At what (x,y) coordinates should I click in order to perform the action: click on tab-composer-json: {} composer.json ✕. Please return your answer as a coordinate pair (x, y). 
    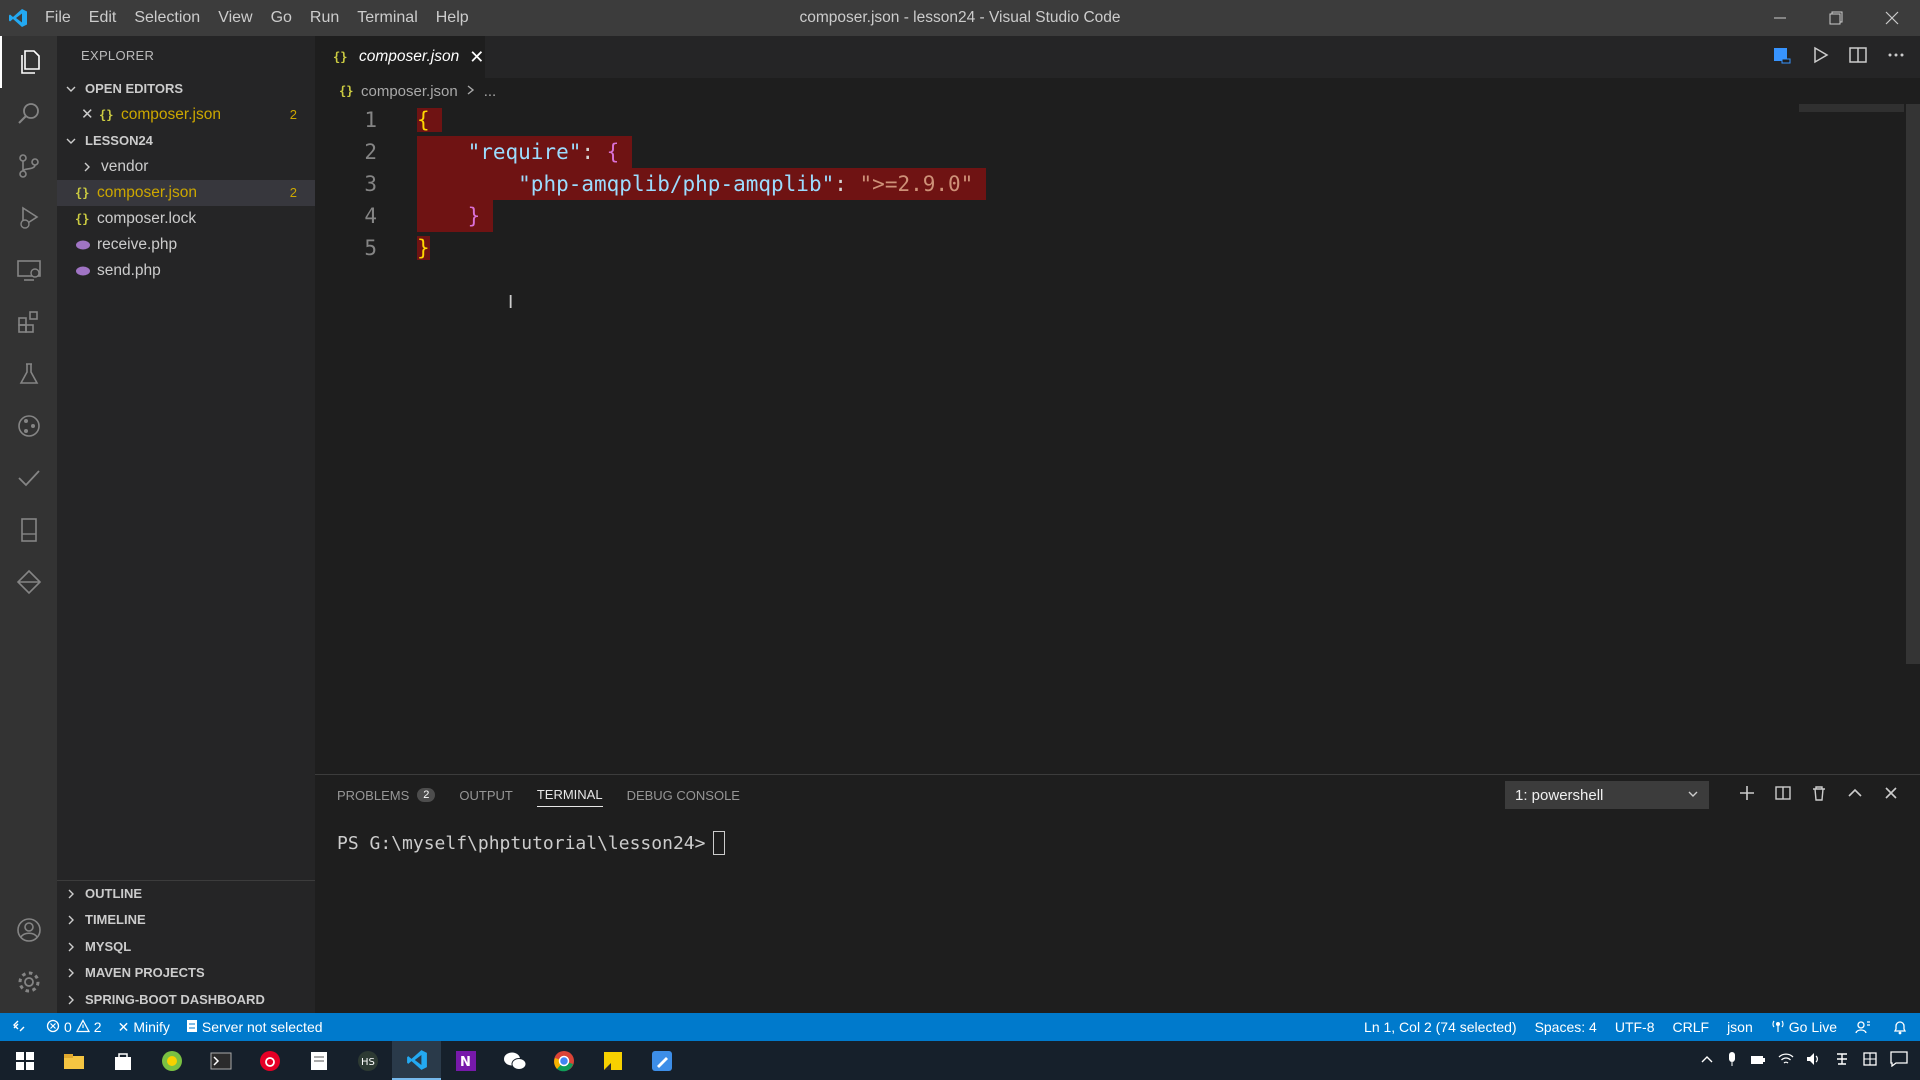
    Looking at the image, I should click on (400, 57).